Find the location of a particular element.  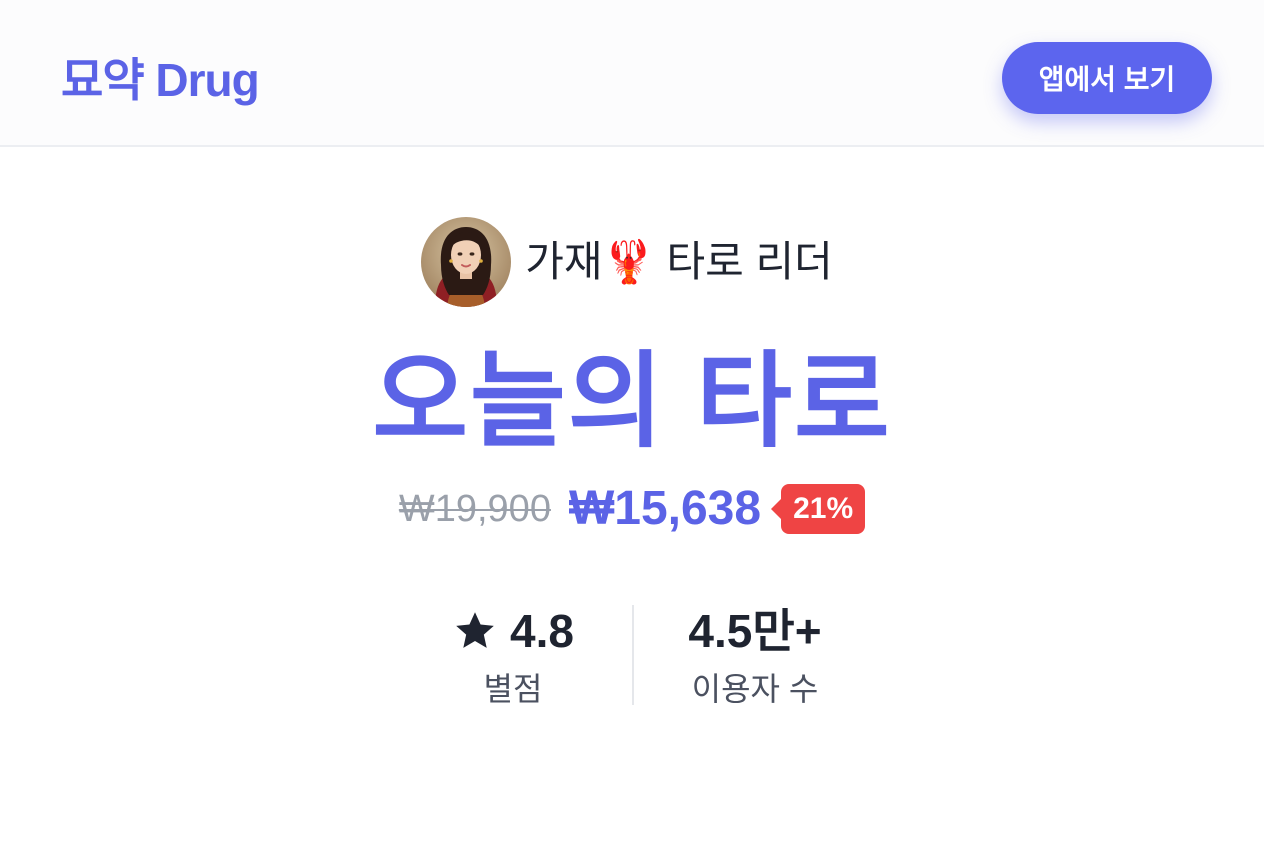

users-stat: 4.5만+ 이용자 수 is located at coordinates (755, 656).